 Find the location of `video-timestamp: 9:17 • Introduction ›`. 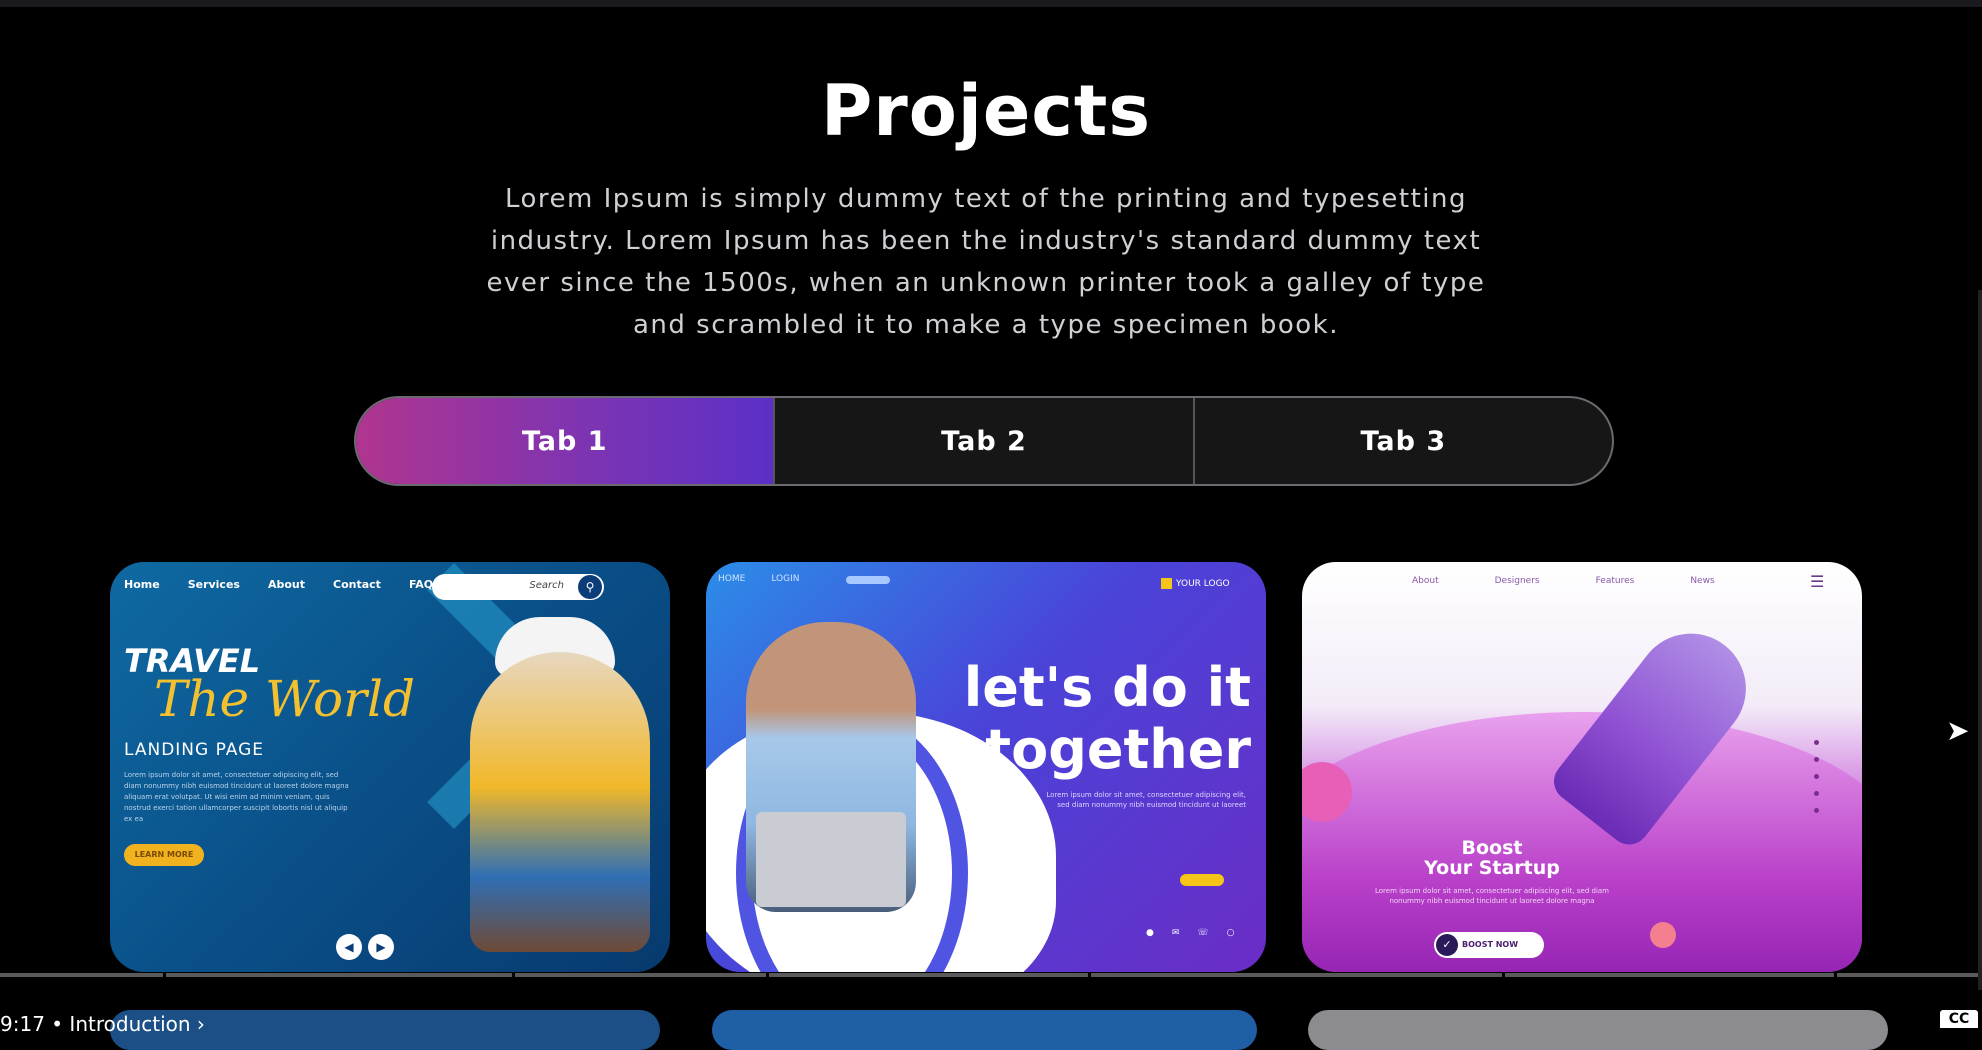

video-timestamp: 9:17 • Introduction › is located at coordinates (102, 1024).